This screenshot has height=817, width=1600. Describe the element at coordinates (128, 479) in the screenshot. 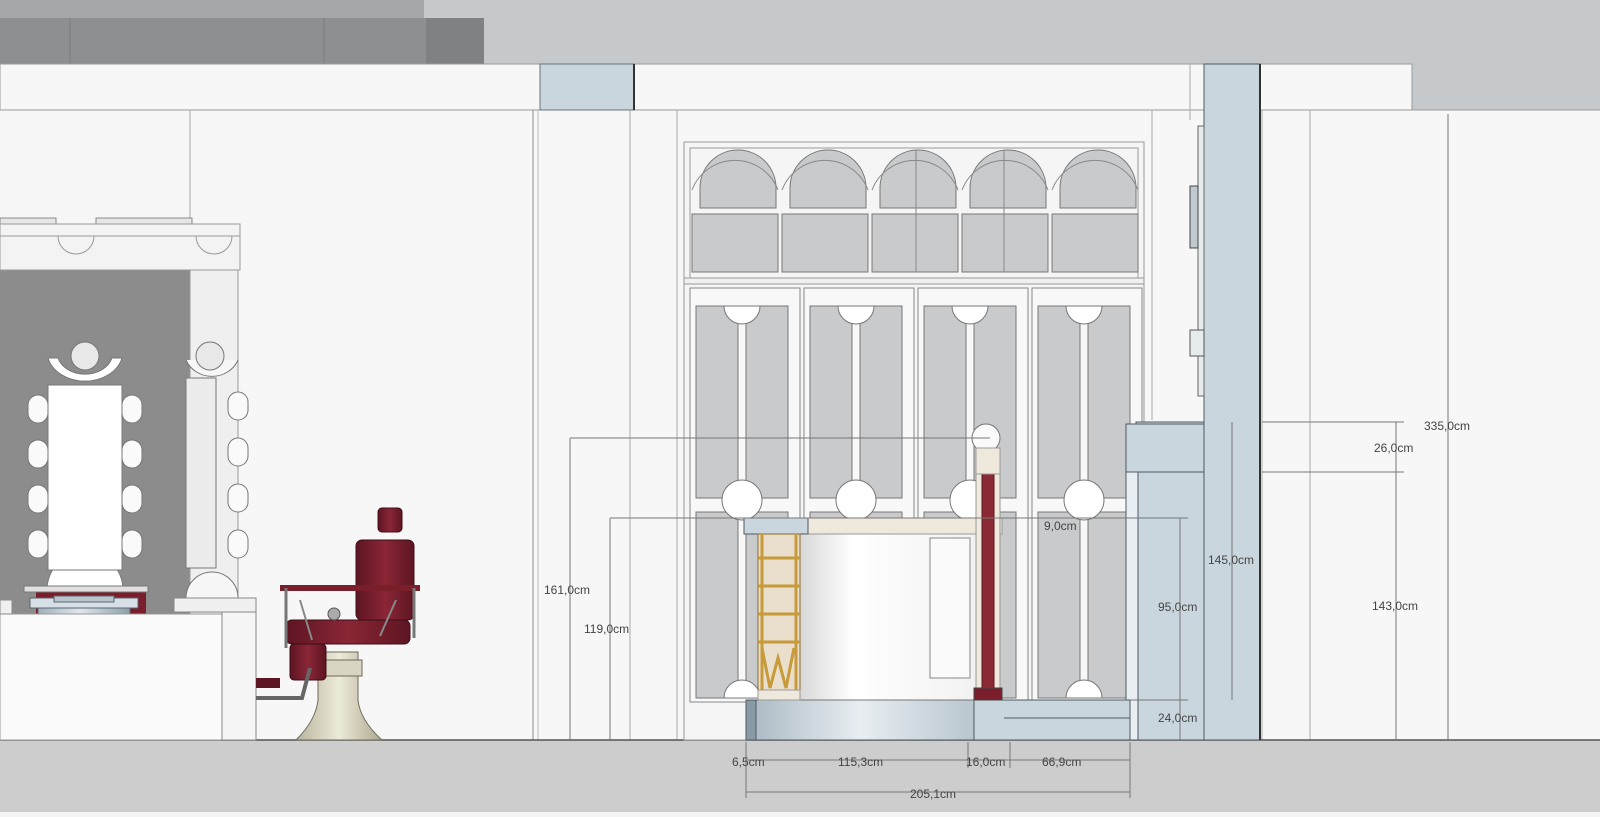

I see `mirror-station` at that location.